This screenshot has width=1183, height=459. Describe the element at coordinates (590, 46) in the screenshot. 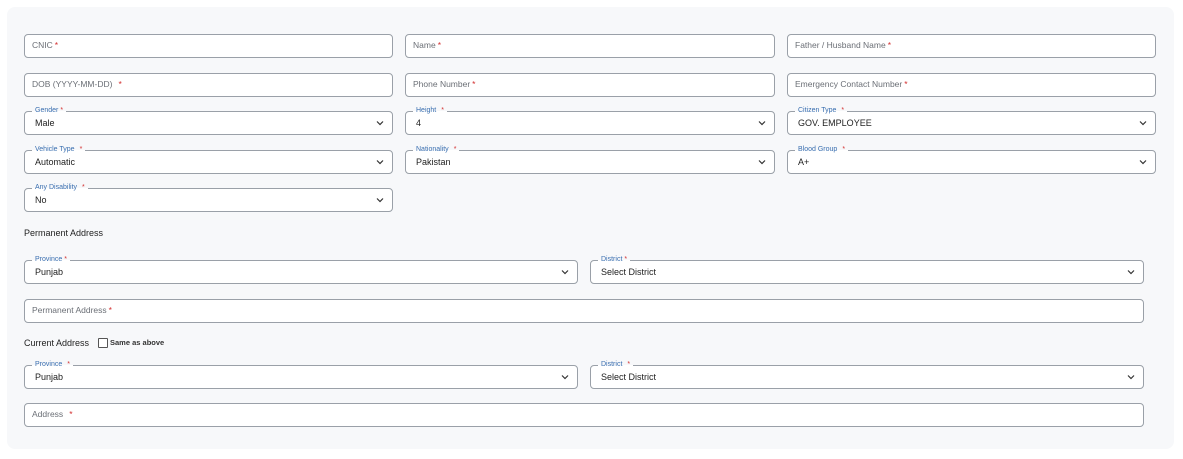

I see `name-input: Name *` at that location.